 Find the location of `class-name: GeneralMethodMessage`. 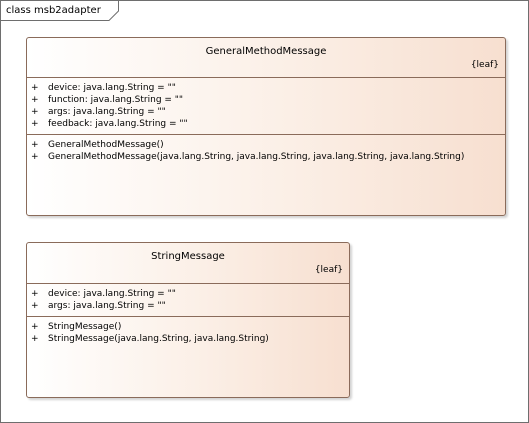

class-name: GeneralMethodMessage is located at coordinates (266, 51).